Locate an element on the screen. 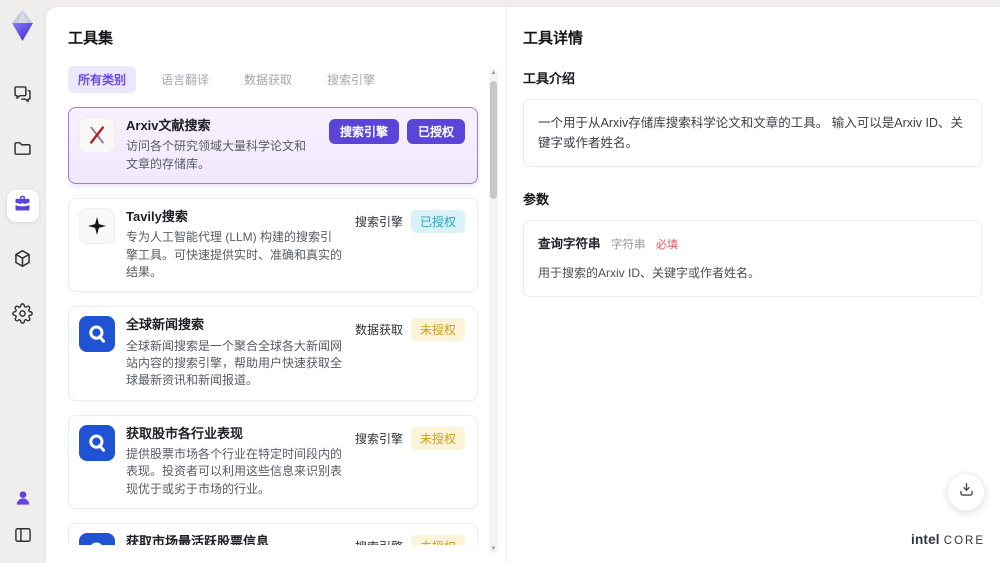 The image size is (1000, 563). intel-core-logo: intel CORE is located at coordinates (948, 539).